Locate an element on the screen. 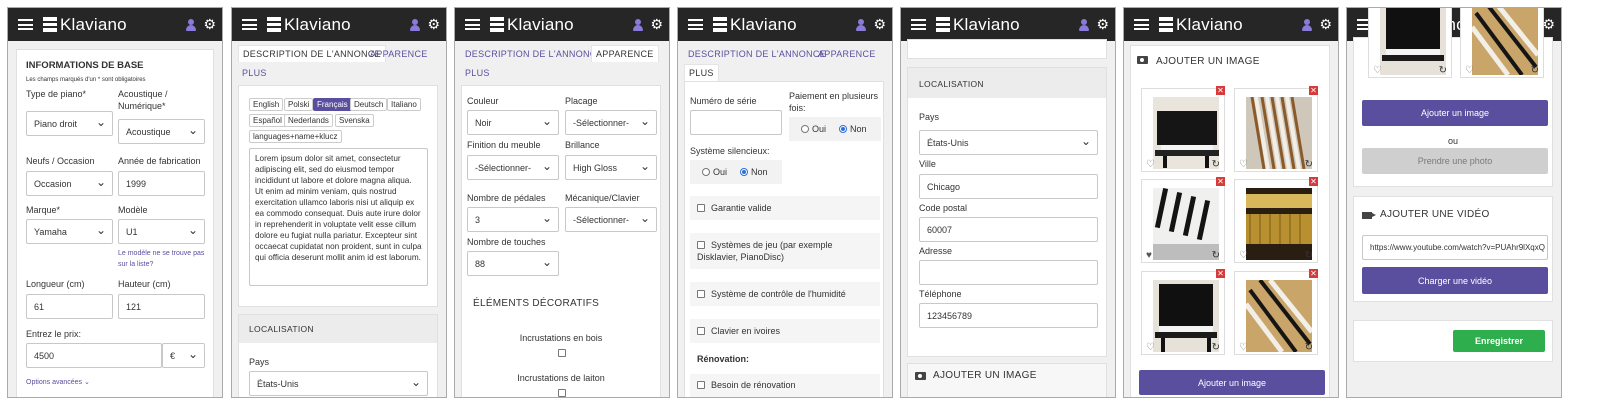 Image resolution: width=1600 pixels, height=405 pixels. inlay-brass-checkbox is located at coordinates (562, 393).